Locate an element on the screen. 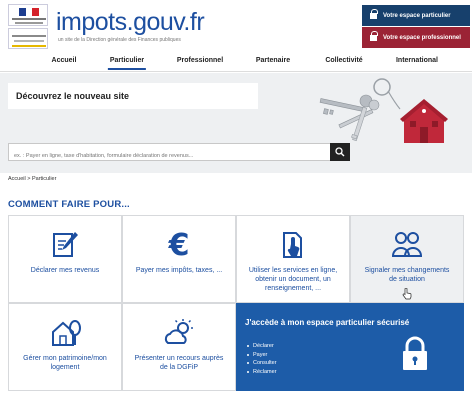 Image resolution: width=472 pixels, height=400 pixels. document-touch-icon is located at coordinates (292, 245).